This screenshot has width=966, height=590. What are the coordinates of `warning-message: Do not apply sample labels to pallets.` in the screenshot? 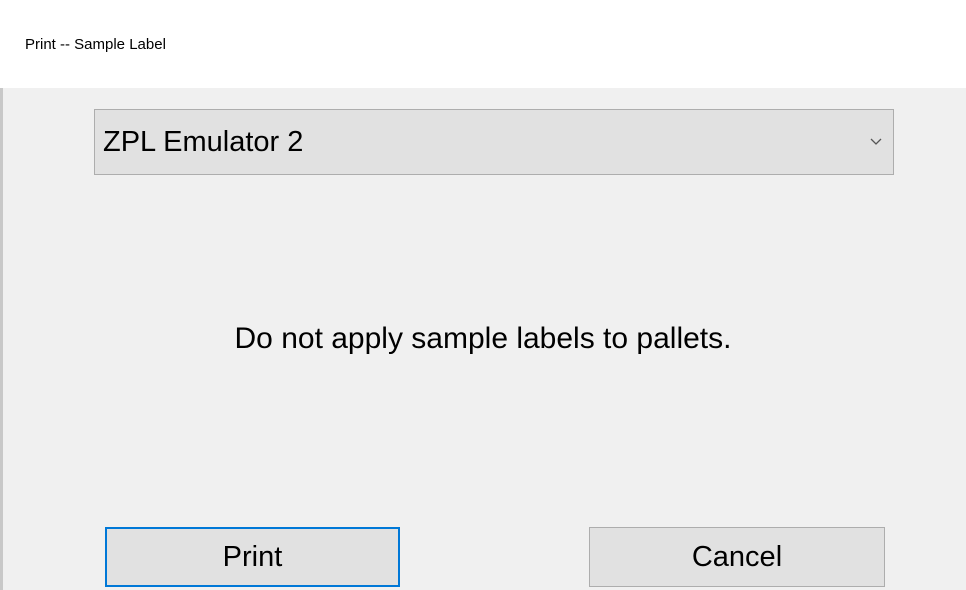 It's located at (483, 338).